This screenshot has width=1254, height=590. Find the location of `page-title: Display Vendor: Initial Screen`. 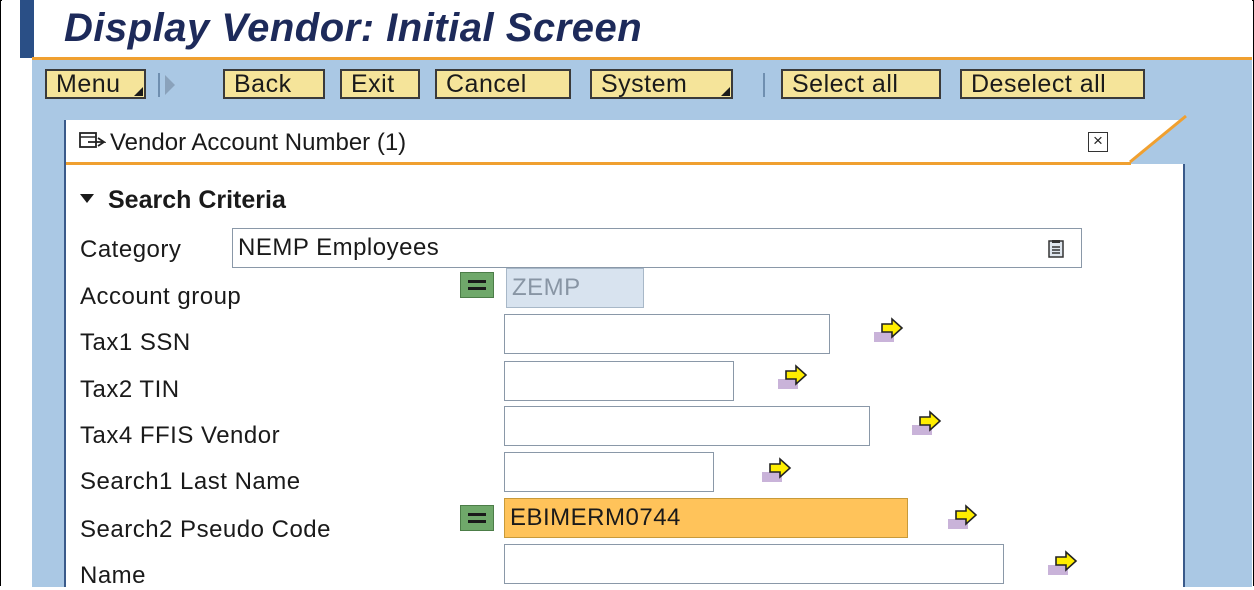

page-title: Display Vendor: Initial Screen is located at coordinates (353, 28).